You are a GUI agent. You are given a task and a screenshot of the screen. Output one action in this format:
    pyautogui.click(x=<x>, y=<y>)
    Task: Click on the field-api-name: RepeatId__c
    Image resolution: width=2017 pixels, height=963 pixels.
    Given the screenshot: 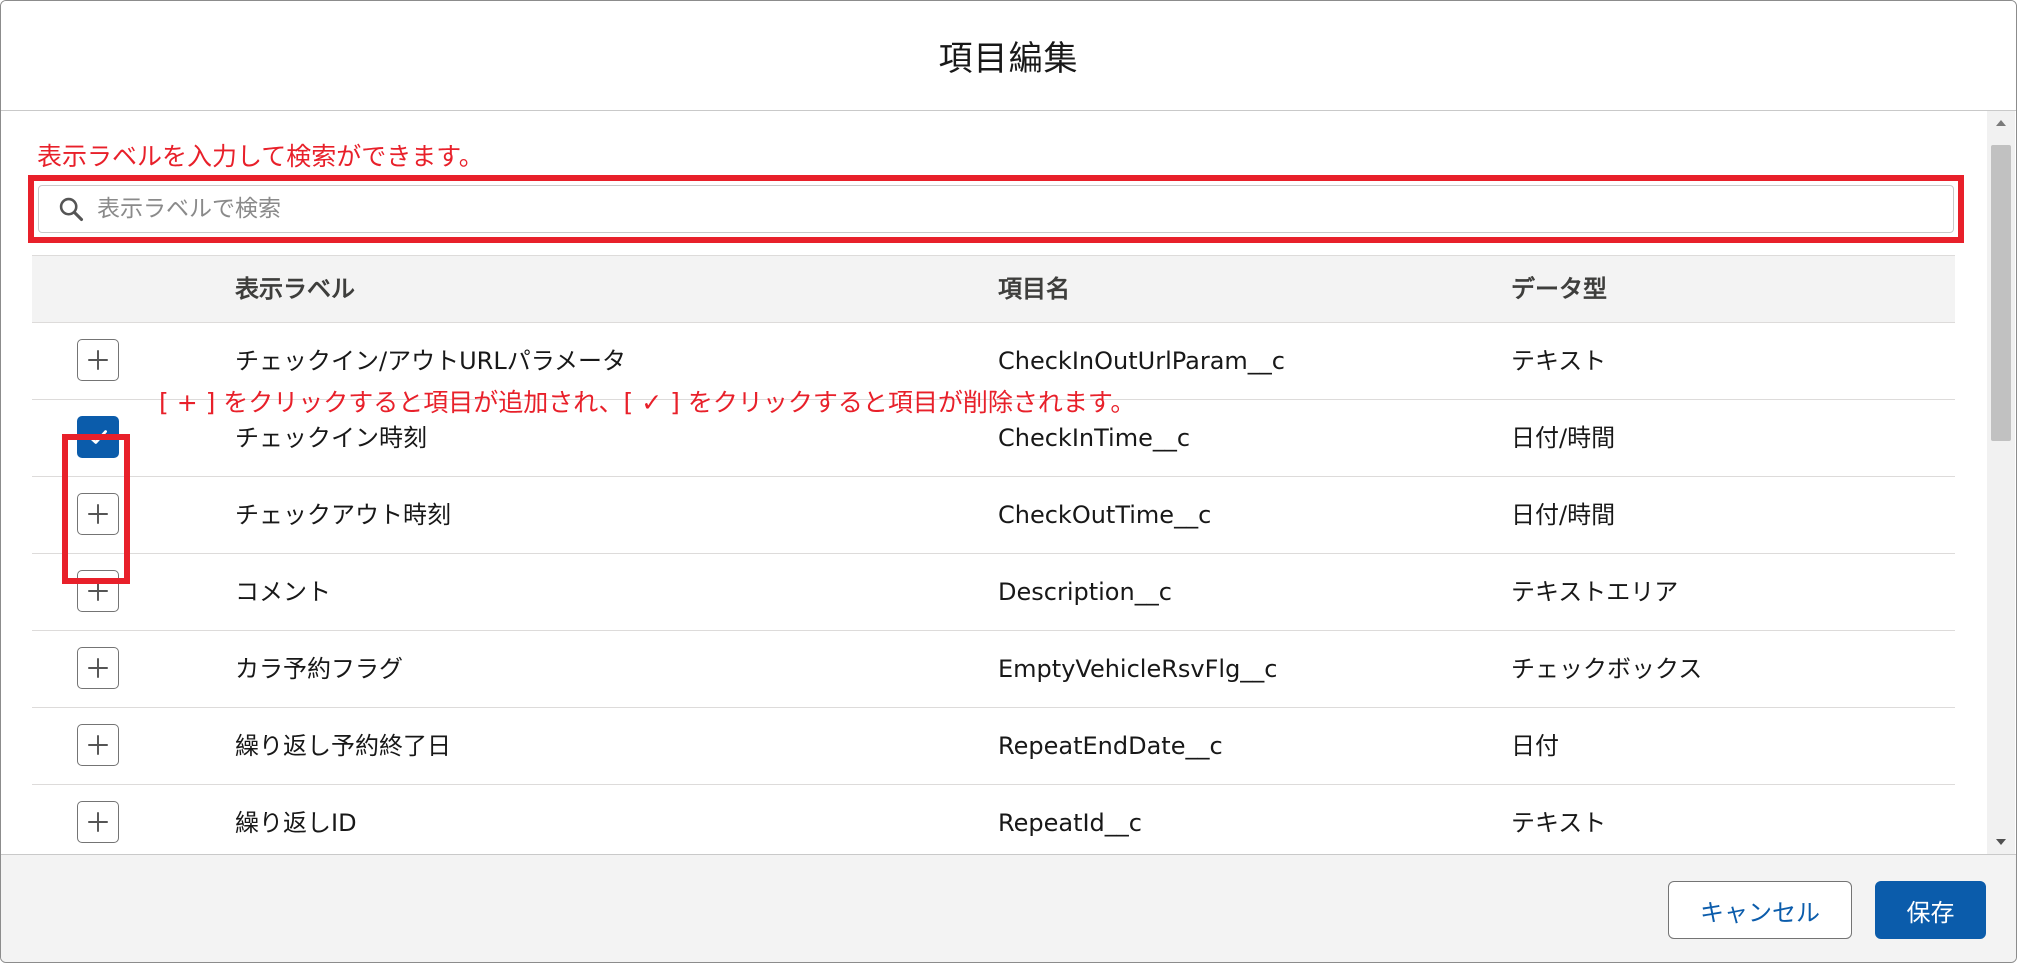 What is the action you would take?
    pyautogui.click(x=1070, y=823)
    